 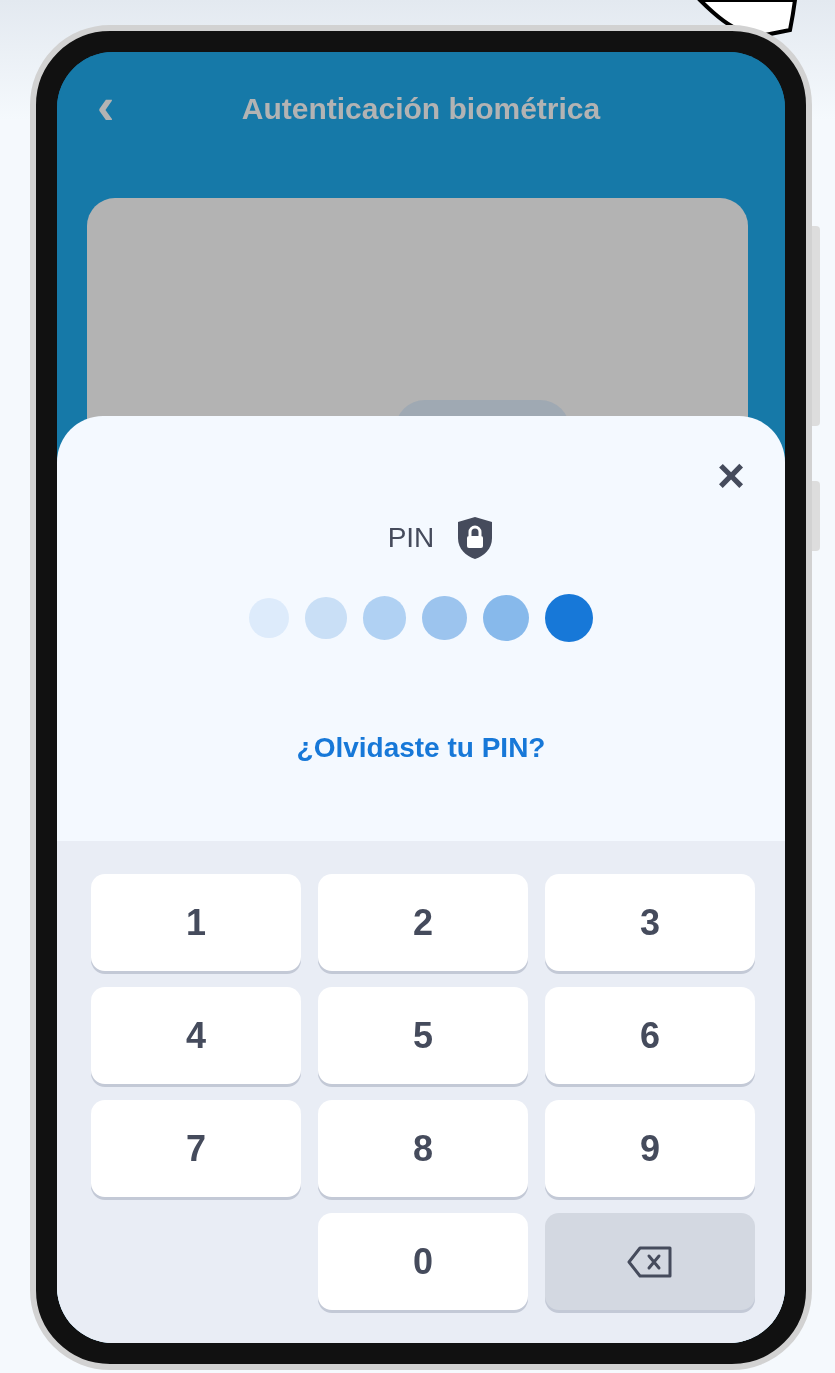 I want to click on close-button: ×, so click(x=730, y=476).